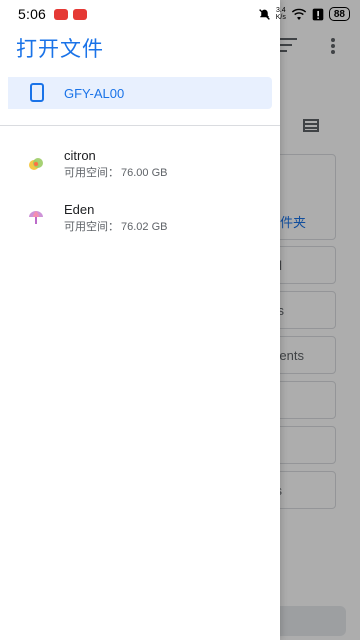  I want to click on citron-app-icon, so click(36, 164).